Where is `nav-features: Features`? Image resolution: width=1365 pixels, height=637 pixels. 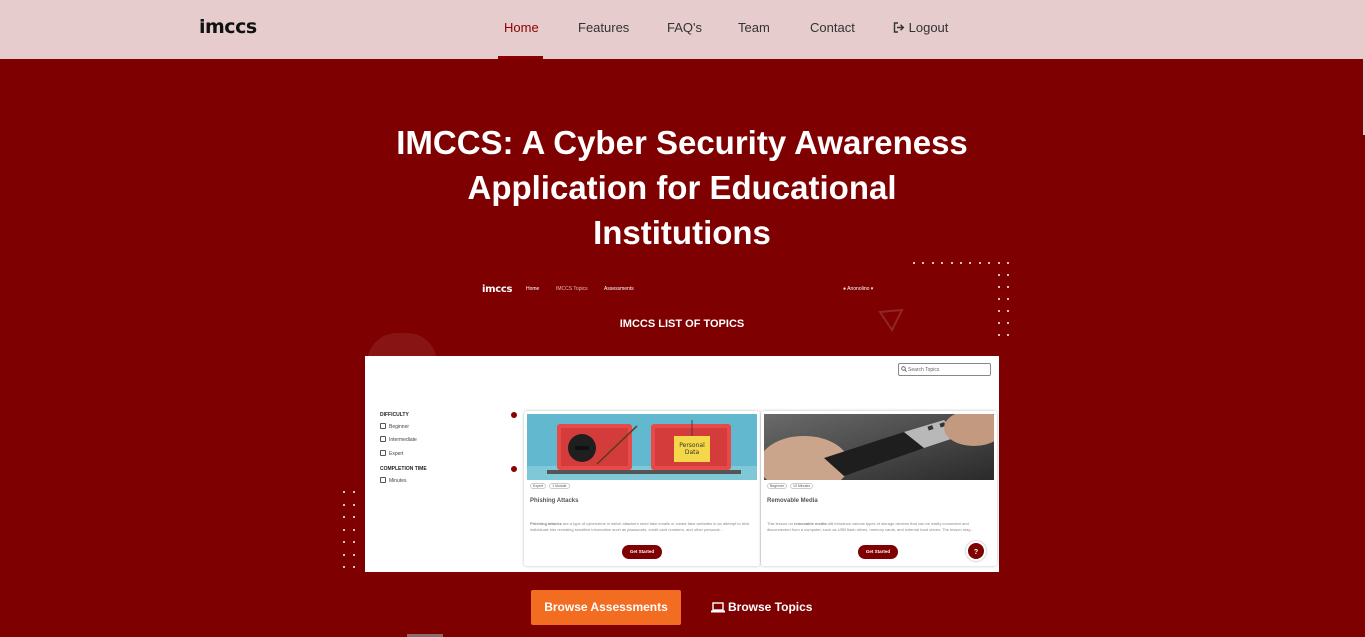 nav-features: Features is located at coordinates (603, 27).